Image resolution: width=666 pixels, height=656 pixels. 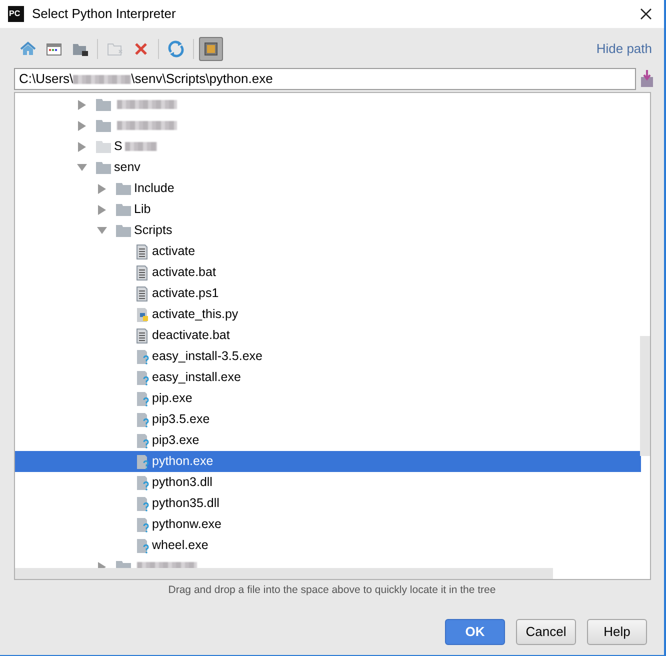 What do you see at coordinates (184, 273) in the screenshot?
I see `item-label: activate.bat` at bounding box center [184, 273].